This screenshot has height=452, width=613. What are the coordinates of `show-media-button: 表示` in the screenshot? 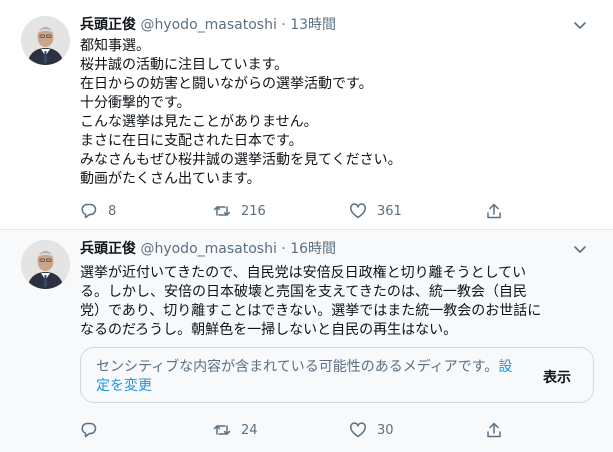 It's located at (557, 377).